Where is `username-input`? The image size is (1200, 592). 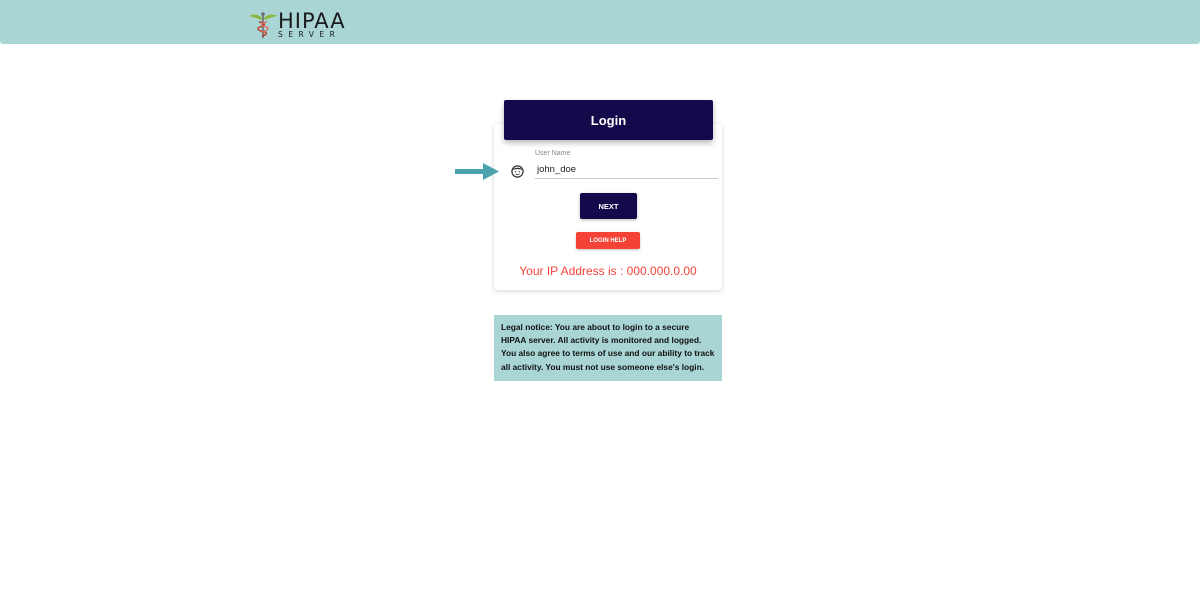 username-input is located at coordinates (626, 170).